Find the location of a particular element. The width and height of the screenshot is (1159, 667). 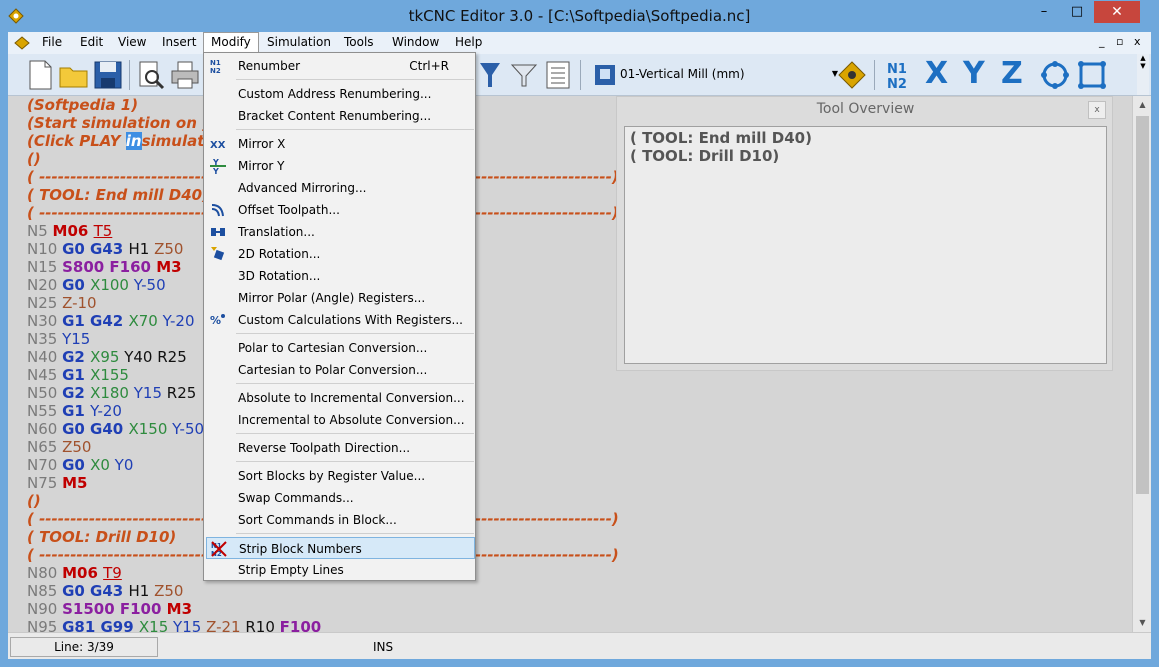

tool-overview-close-button: x is located at coordinates (1097, 110).